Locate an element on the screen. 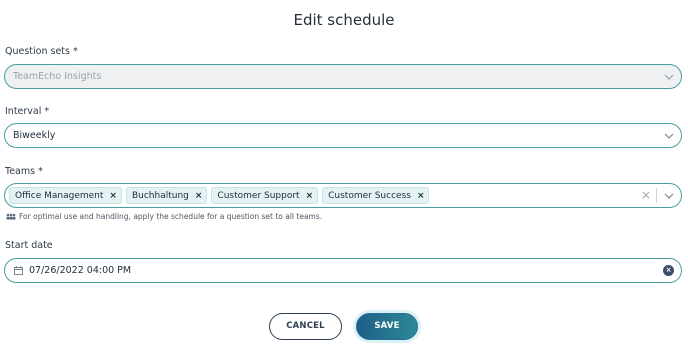 The width and height of the screenshot is (688, 350). team-chip: Customer Support × is located at coordinates (265, 195).